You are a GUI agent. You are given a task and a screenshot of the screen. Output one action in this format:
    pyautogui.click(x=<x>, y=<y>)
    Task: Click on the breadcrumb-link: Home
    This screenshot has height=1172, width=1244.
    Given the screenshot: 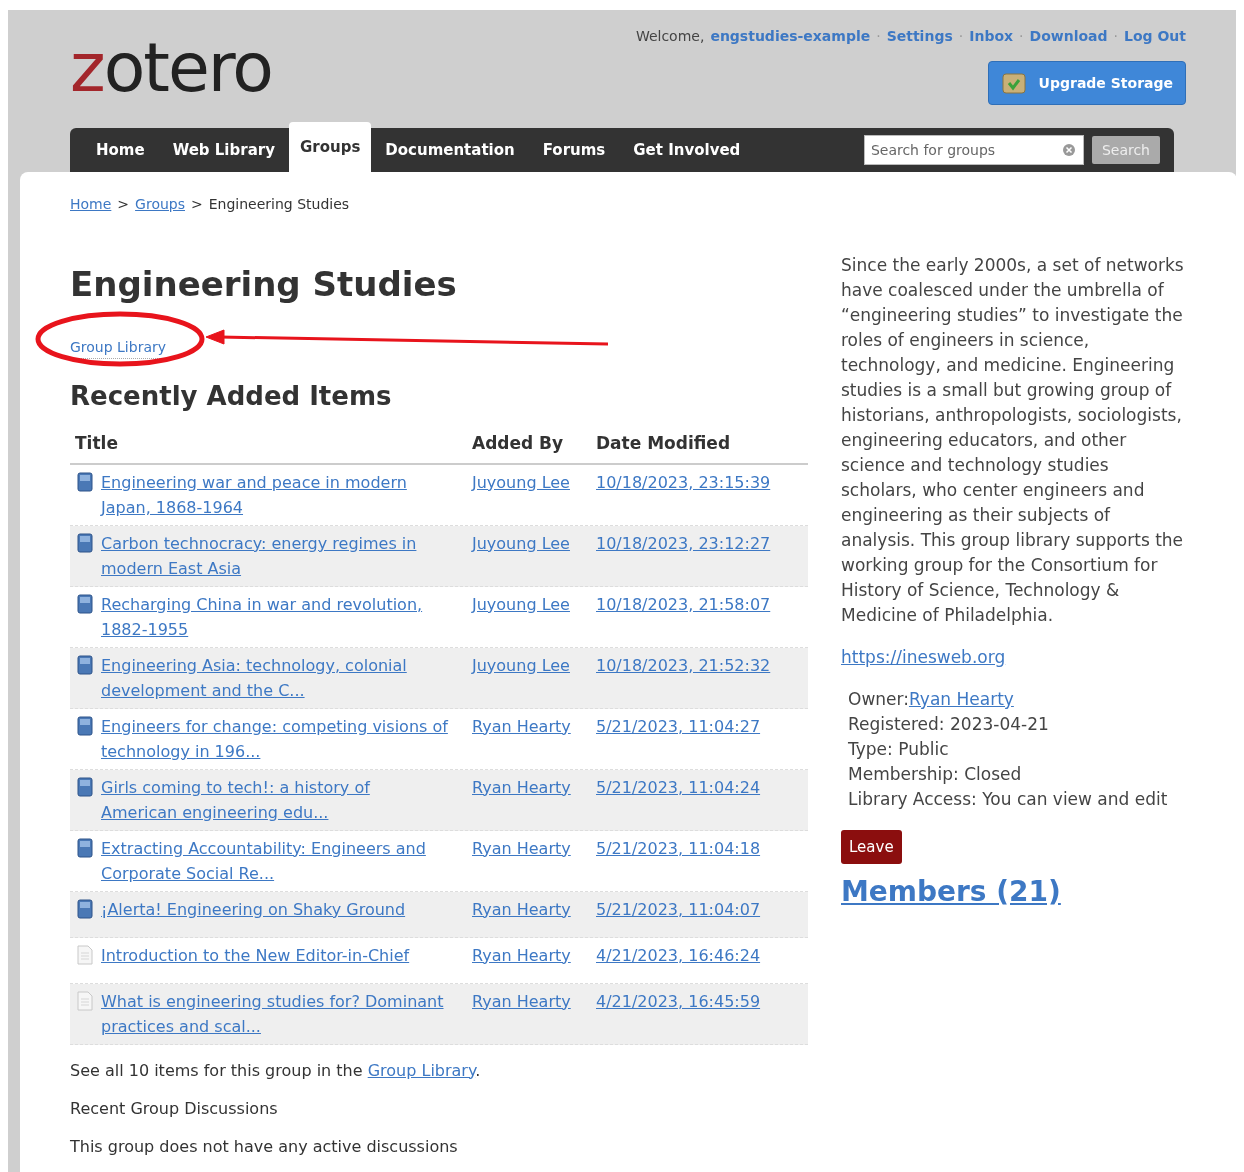 What is the action you would take?
    pyautogui.click(x=91, y=204)
    